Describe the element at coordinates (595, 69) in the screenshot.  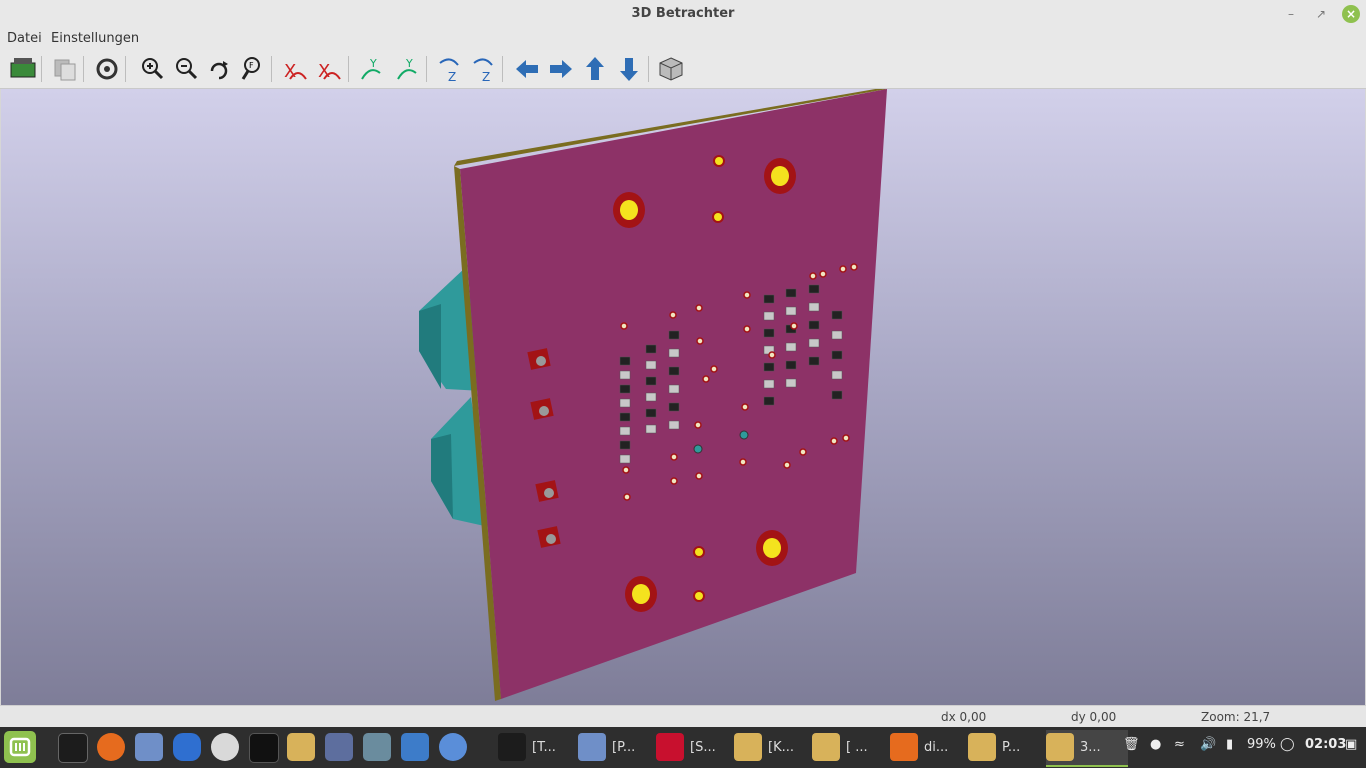
I see `move-up-icon` at that location.